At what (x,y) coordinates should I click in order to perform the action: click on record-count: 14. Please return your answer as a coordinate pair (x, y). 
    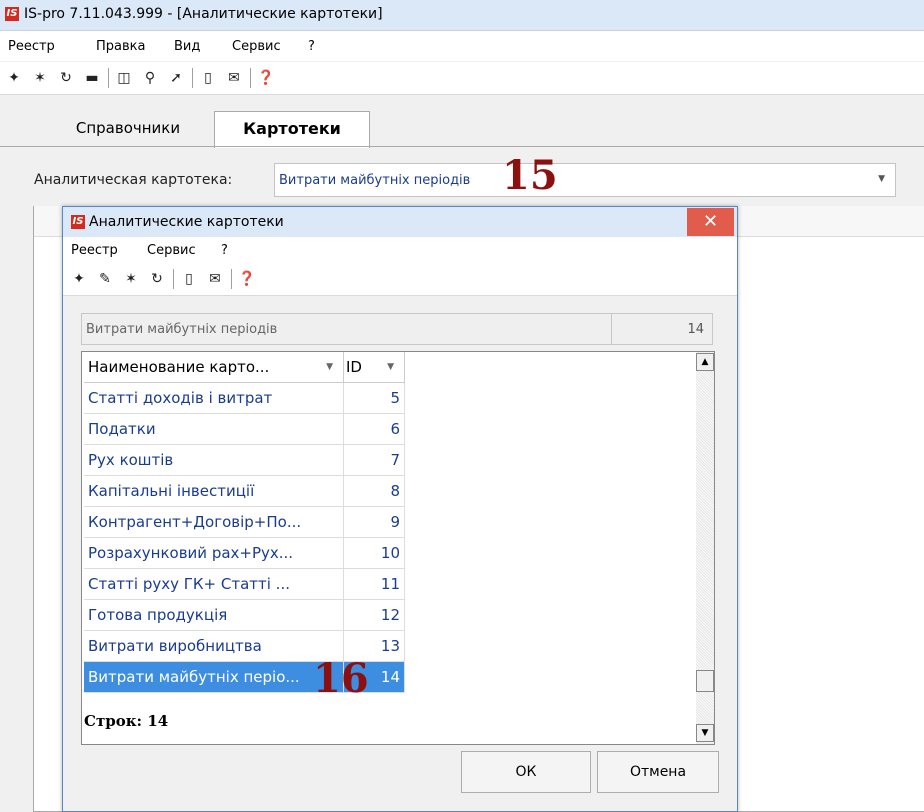
    Looking at the image, I should click on (662, 329).